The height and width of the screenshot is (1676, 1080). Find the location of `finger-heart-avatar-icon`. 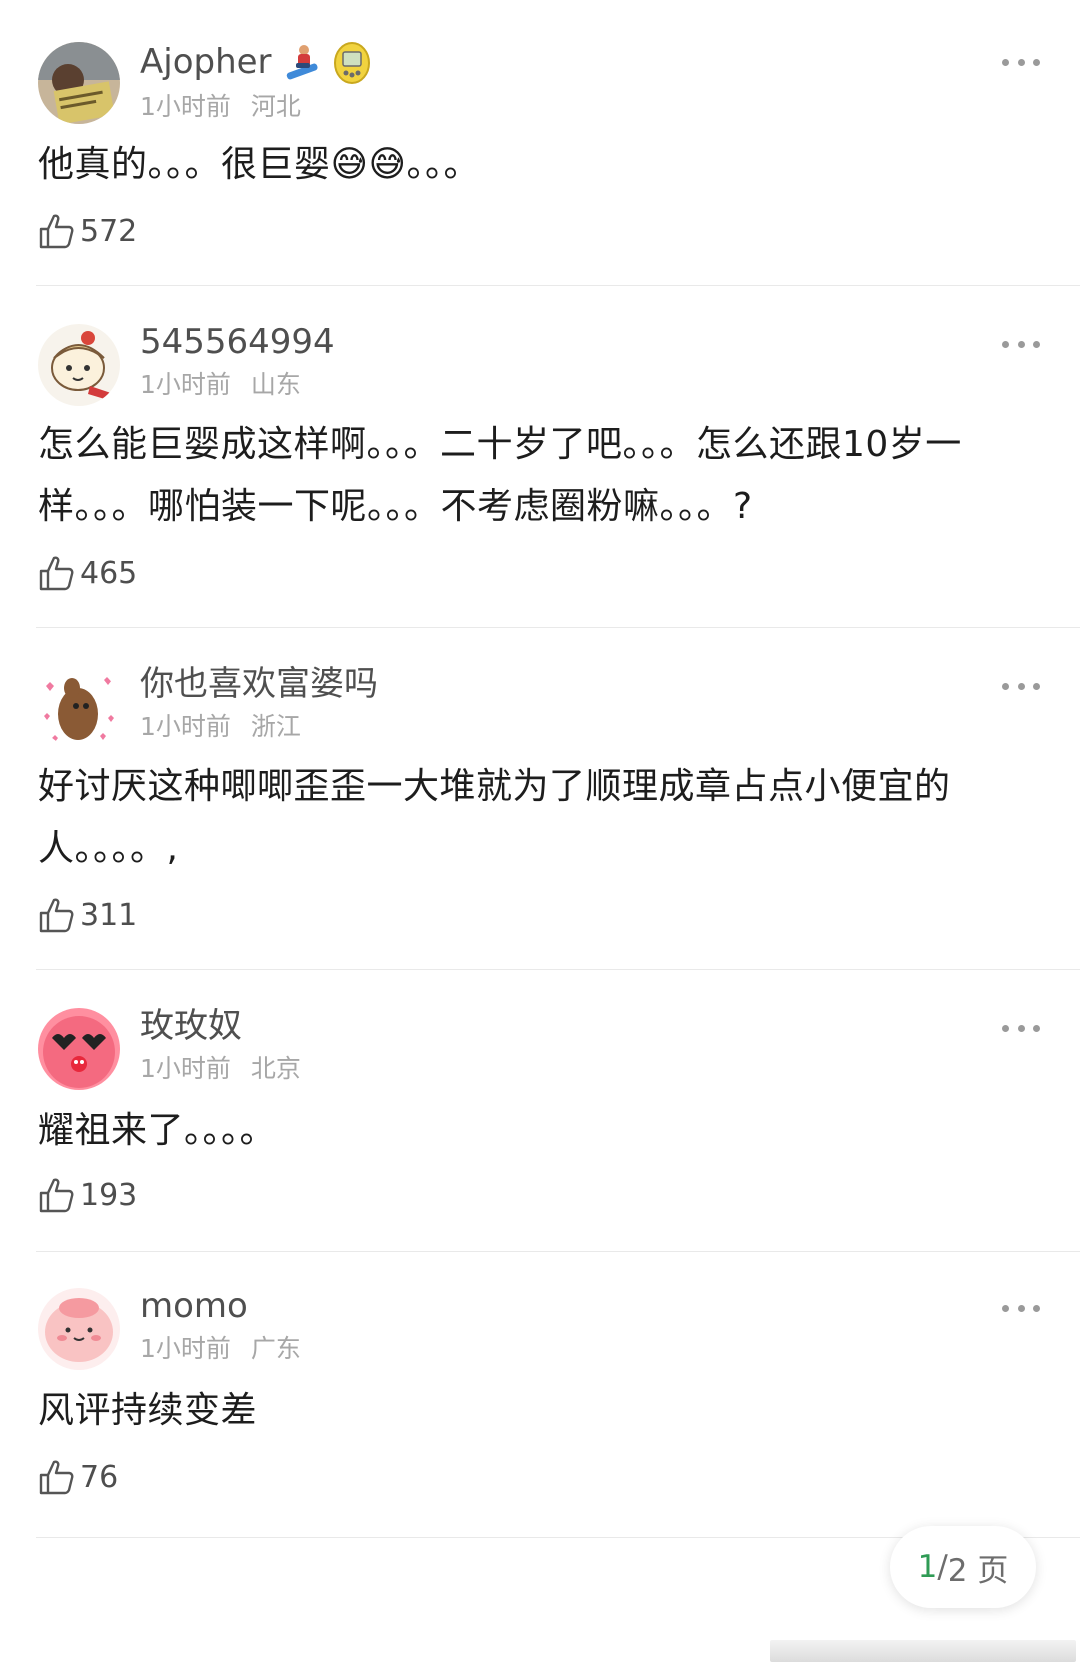

finger-heart-avatar-icon is located at coordinates (79, 707).